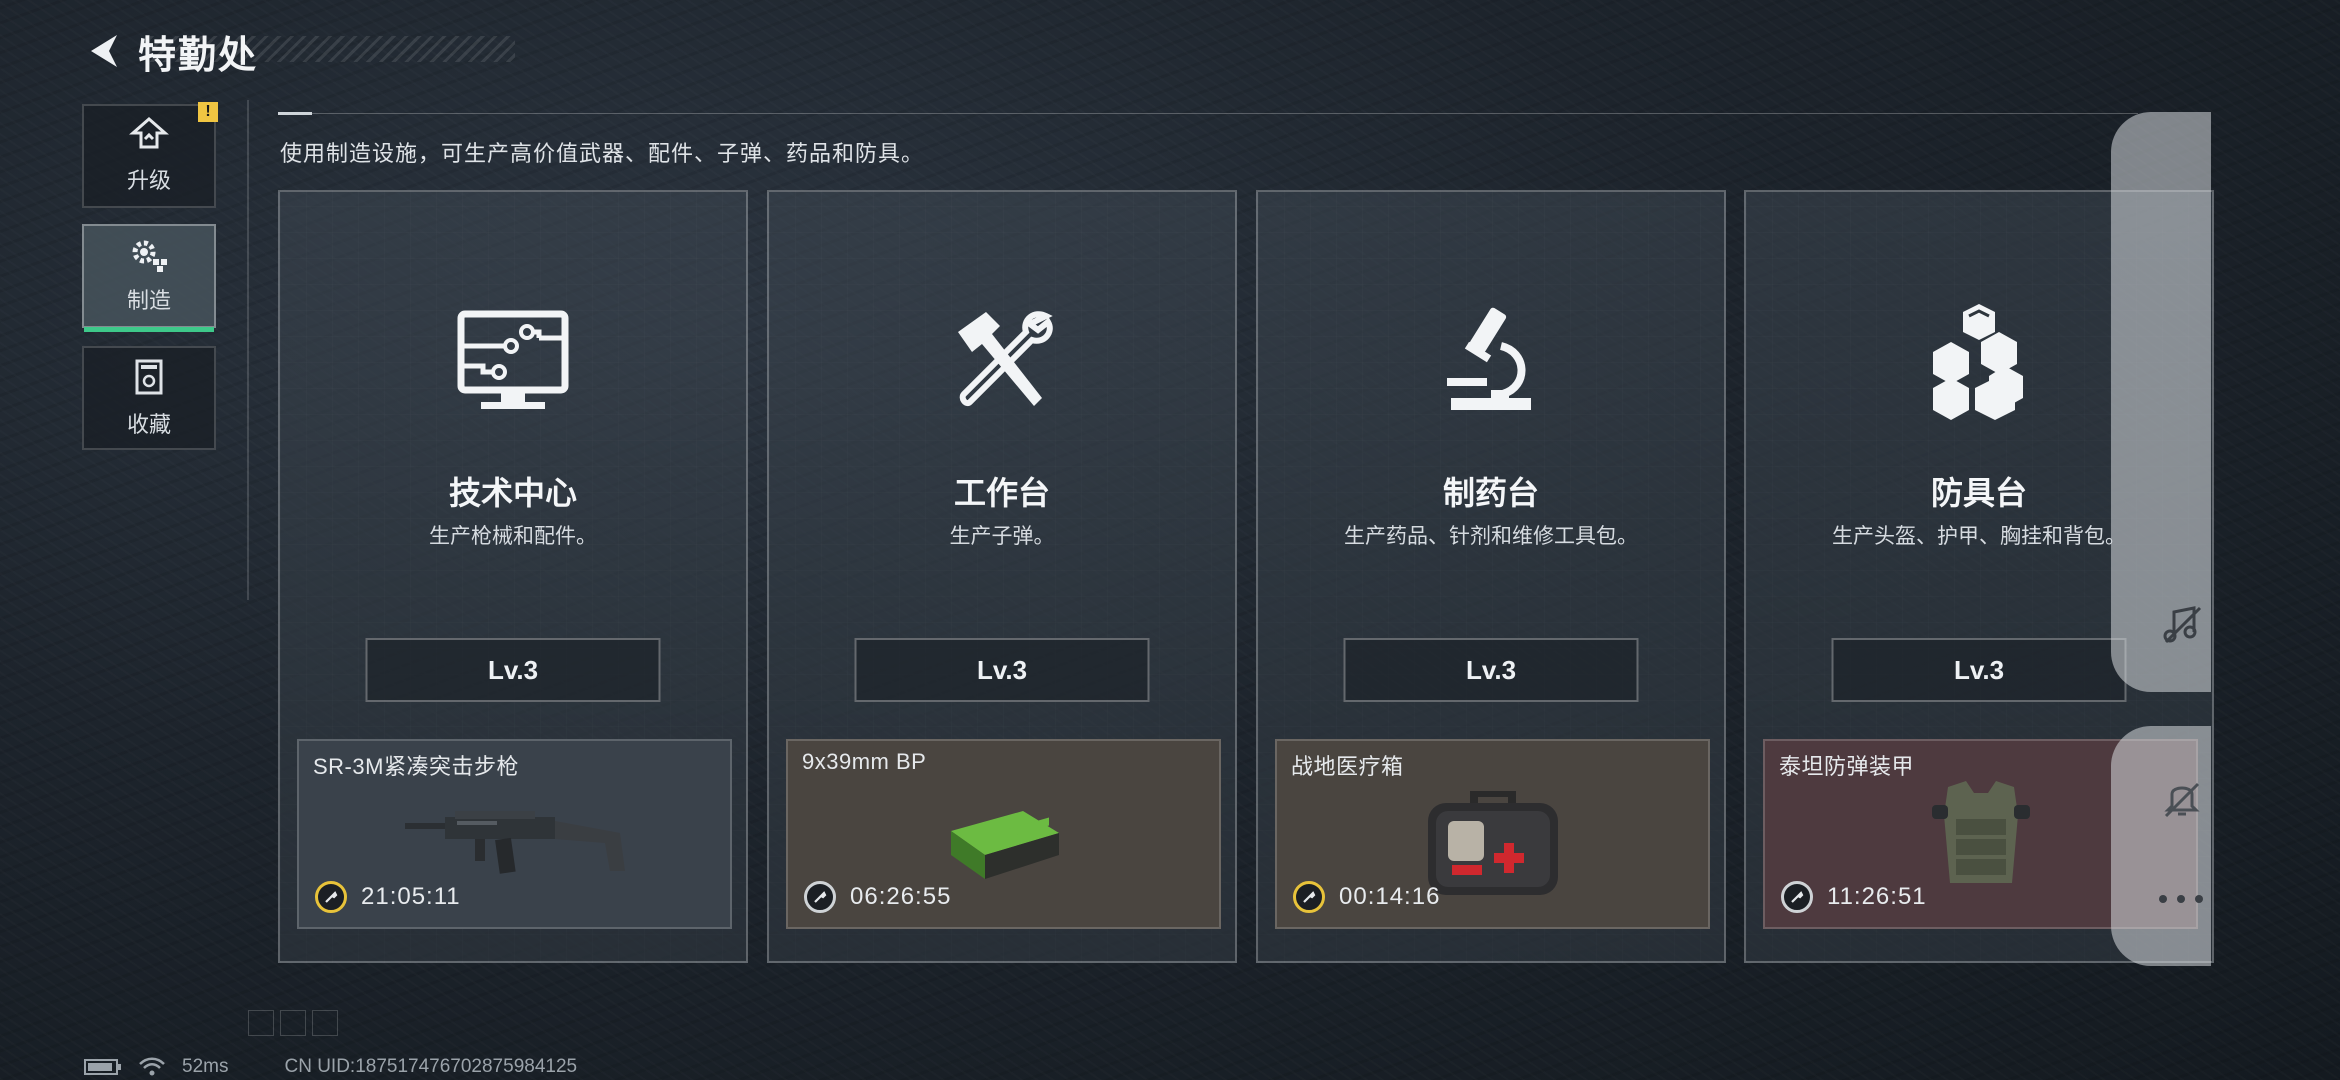 The height and width of the screenshot is (1080, 2340). I want to click on station-subtitle: 生产子弹。, so click(1002, 536).